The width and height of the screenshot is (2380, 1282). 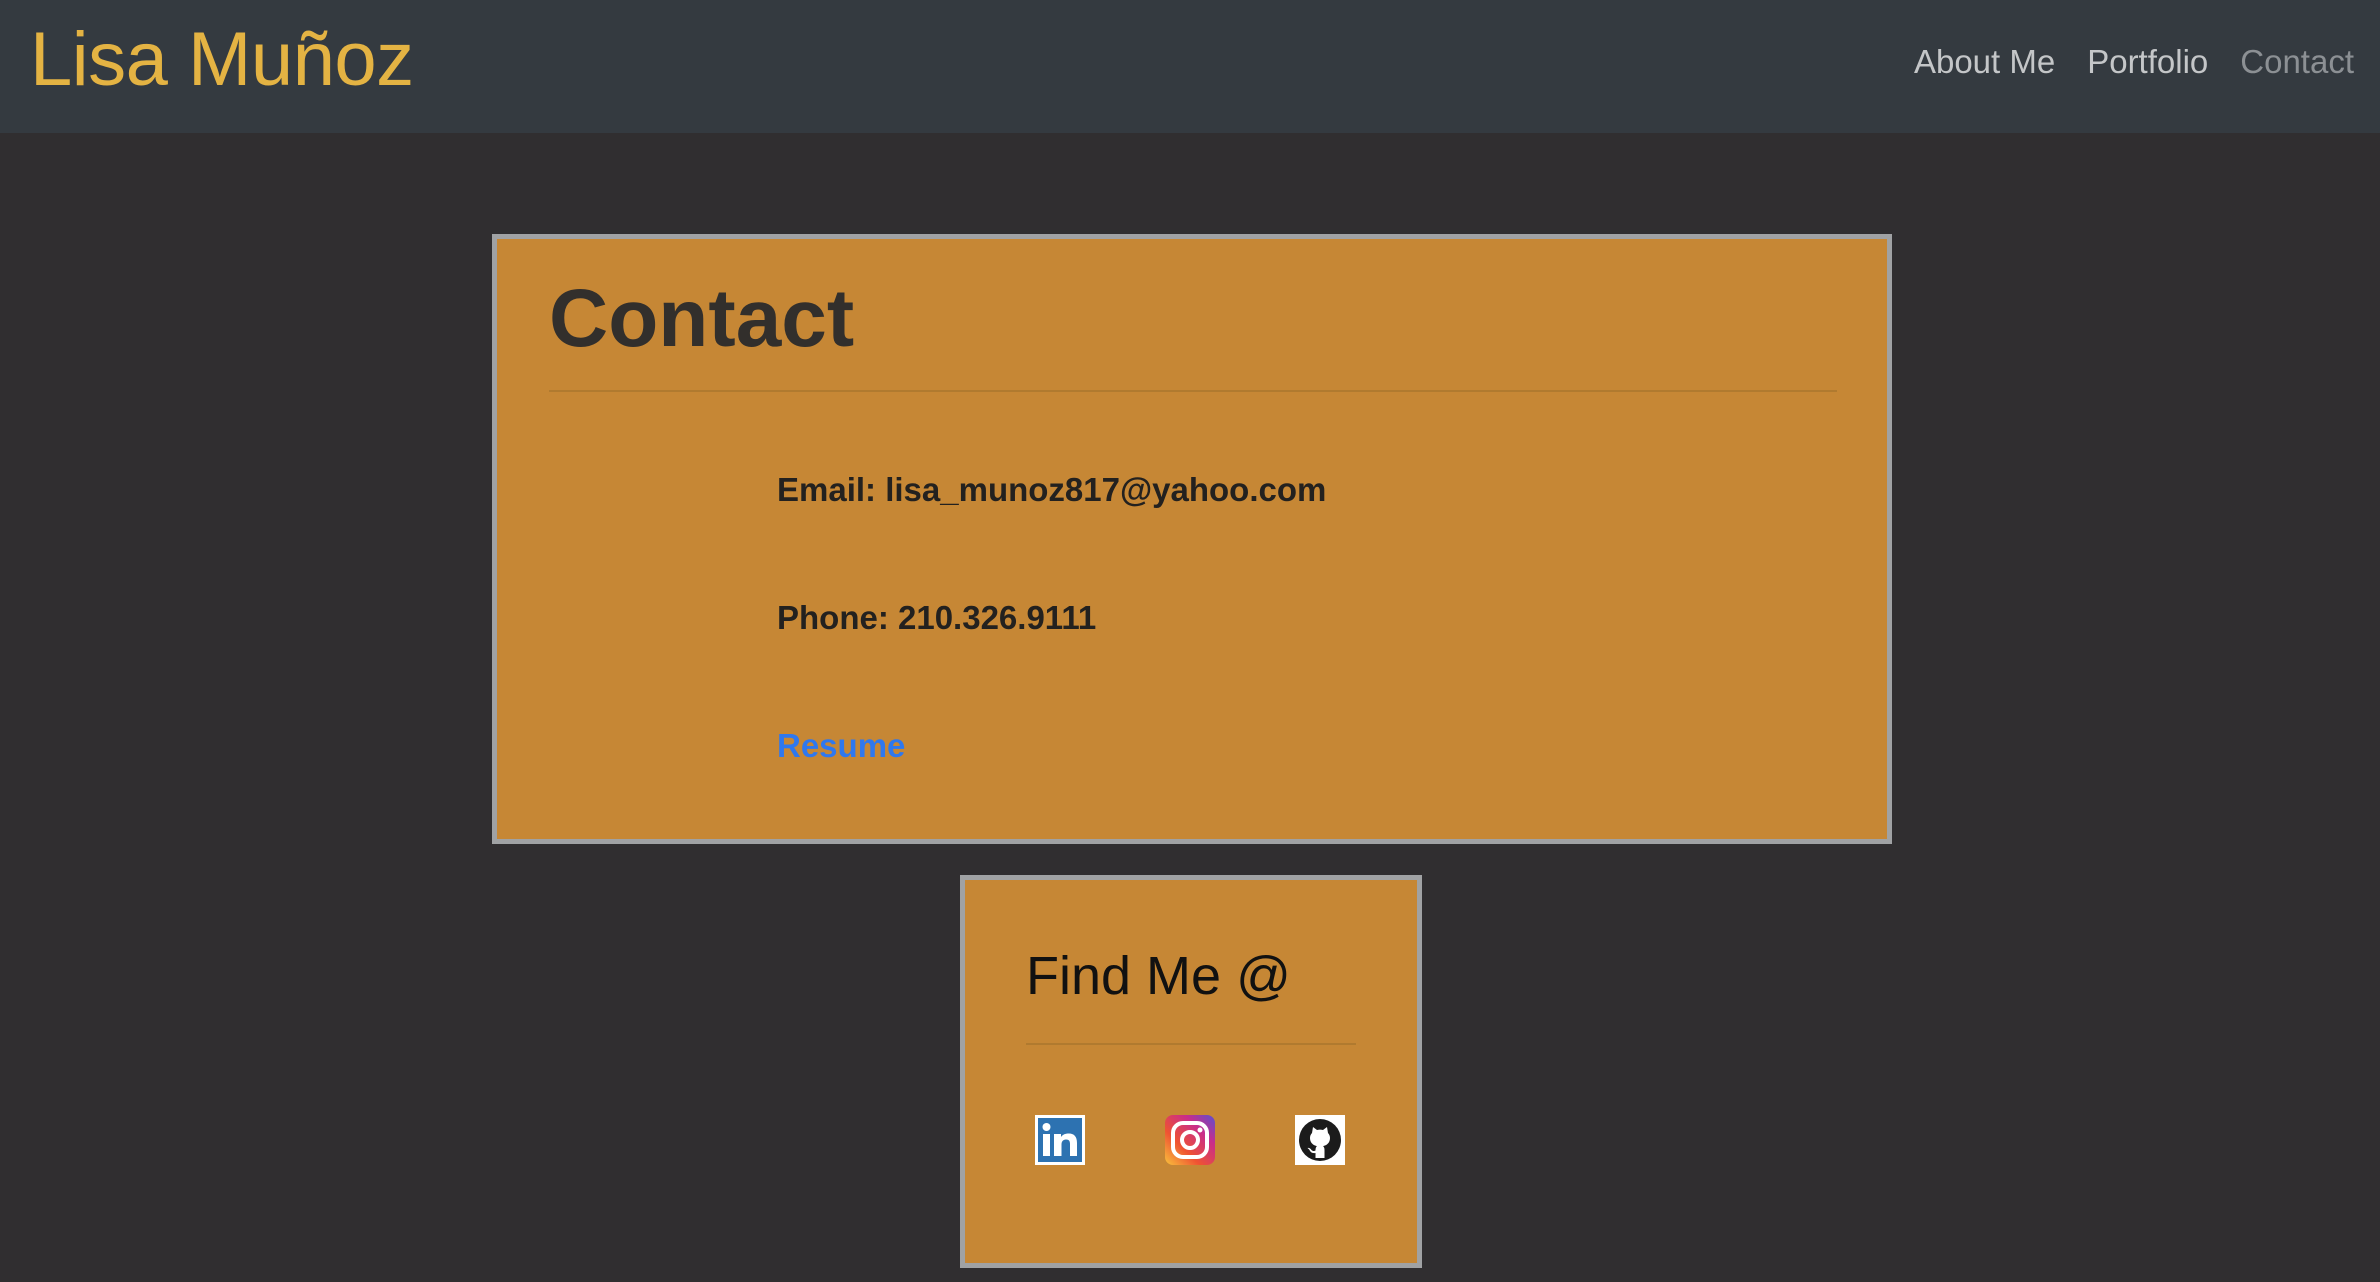 What do you see at coordinates (702, 318) in the screenshot?
I see `contact-title: Contact` at bounding box center [702, 318].